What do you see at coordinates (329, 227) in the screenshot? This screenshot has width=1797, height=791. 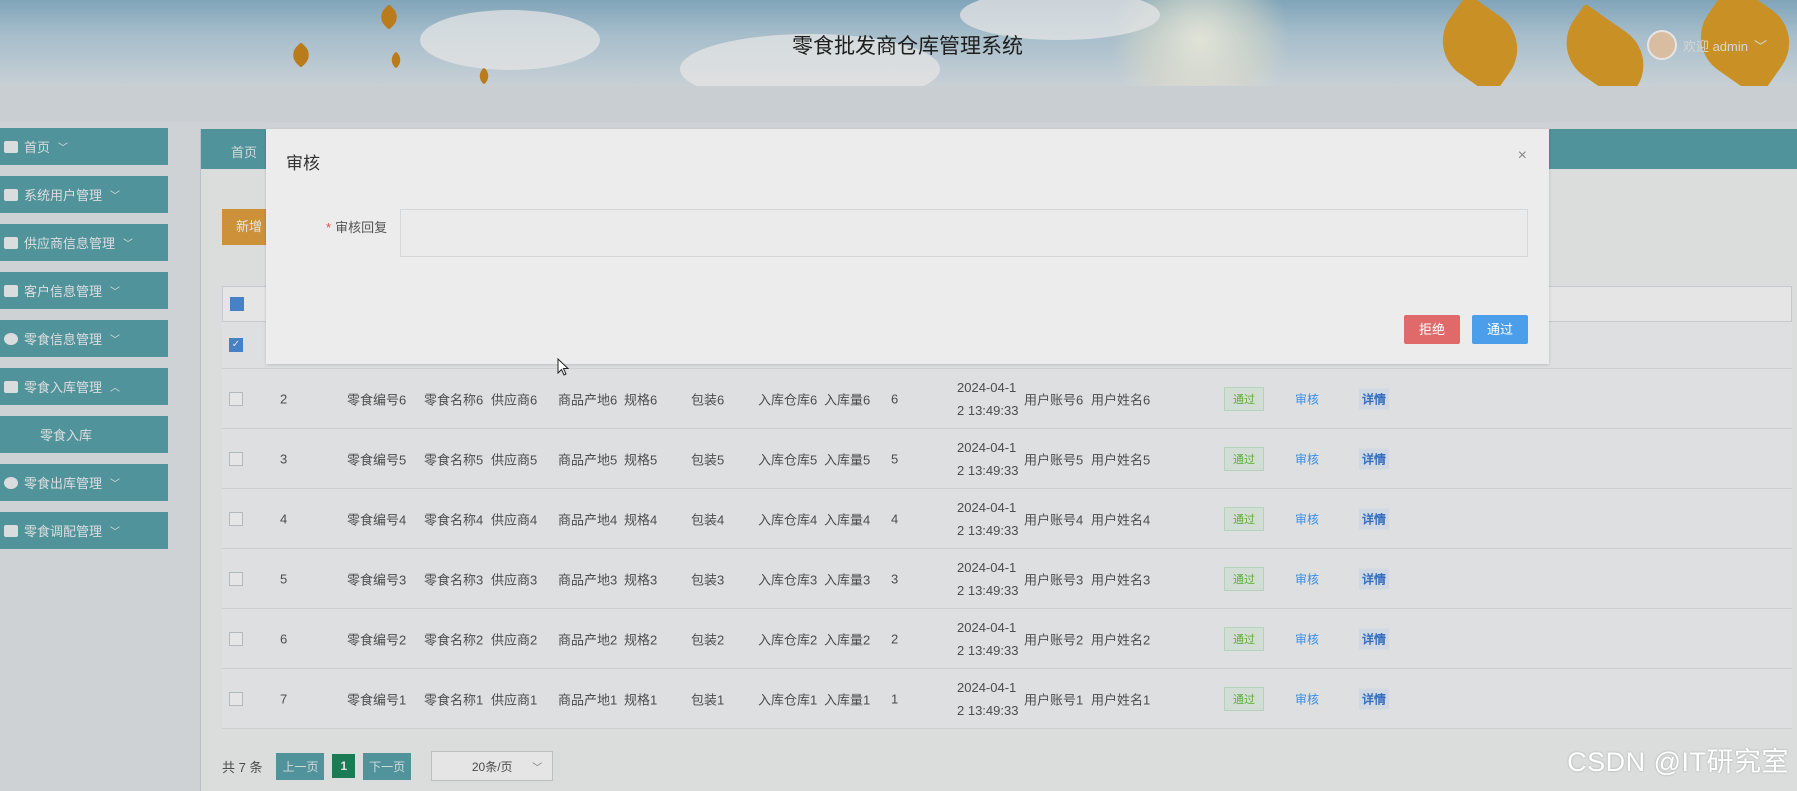 I see `required-mark: *` at bounding box center [329, 227].